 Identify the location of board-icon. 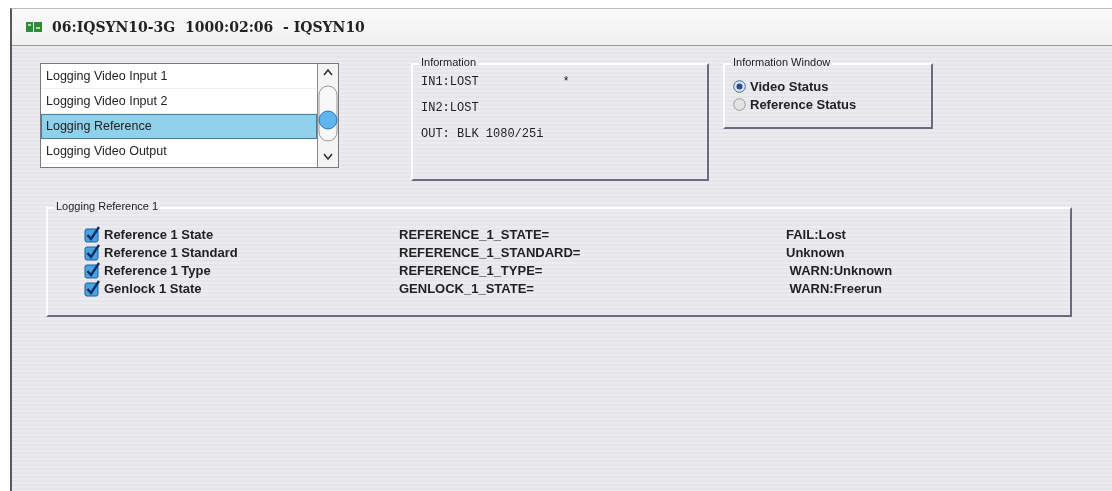
(34, 27).